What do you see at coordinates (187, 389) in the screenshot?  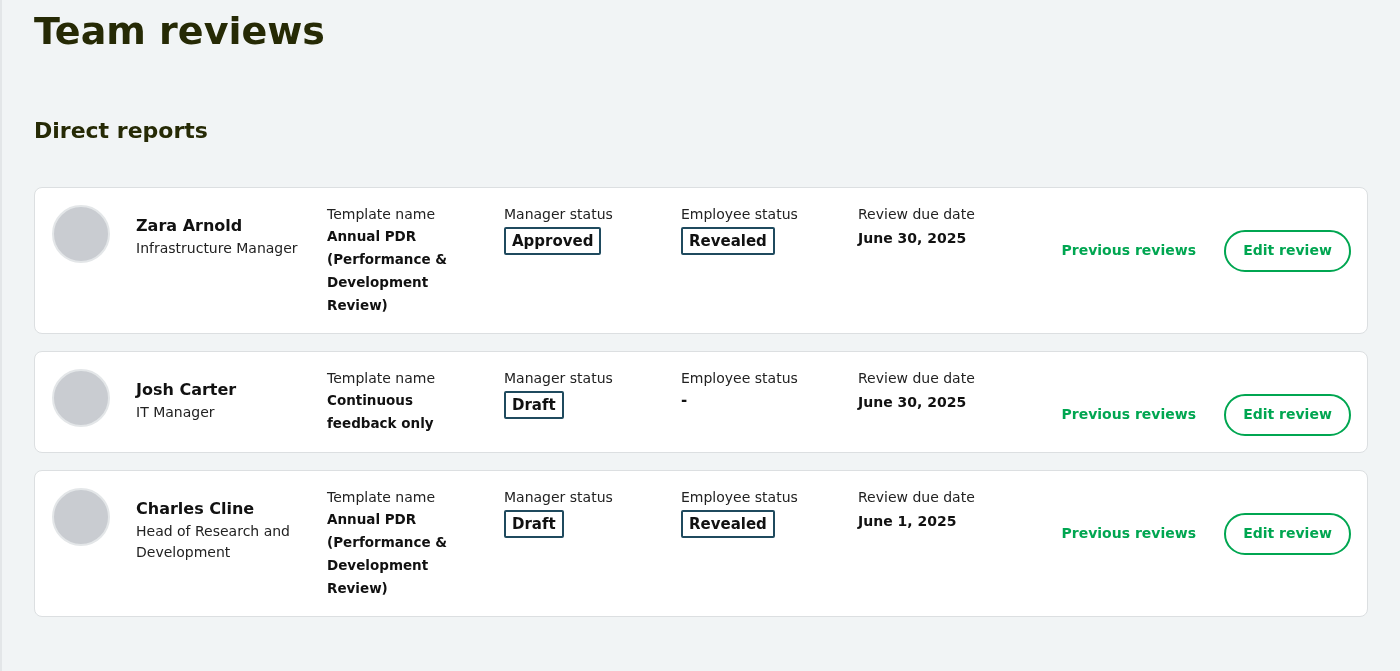 I see `employee-name: Josh Carter` at bounding box center [187, 389].